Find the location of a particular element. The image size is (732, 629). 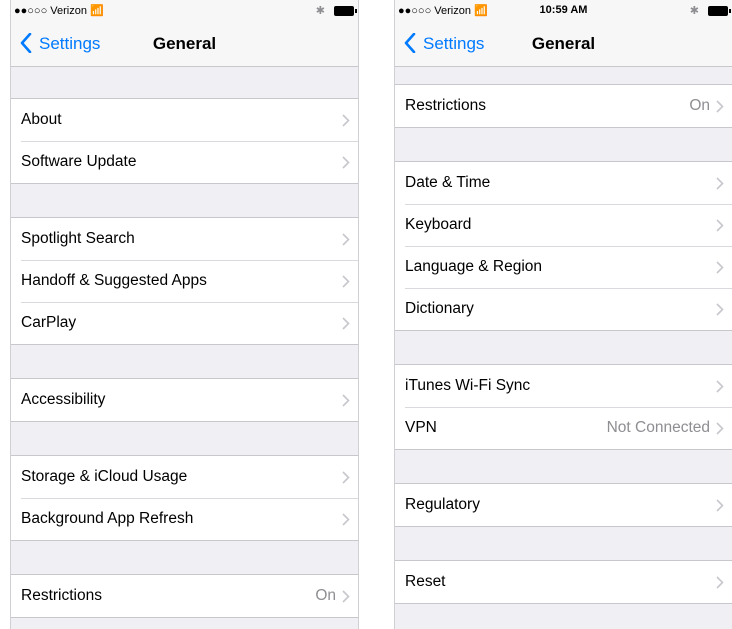

settings-row-label: Storage & iCloud Usage is located at coordinates (104, 476).